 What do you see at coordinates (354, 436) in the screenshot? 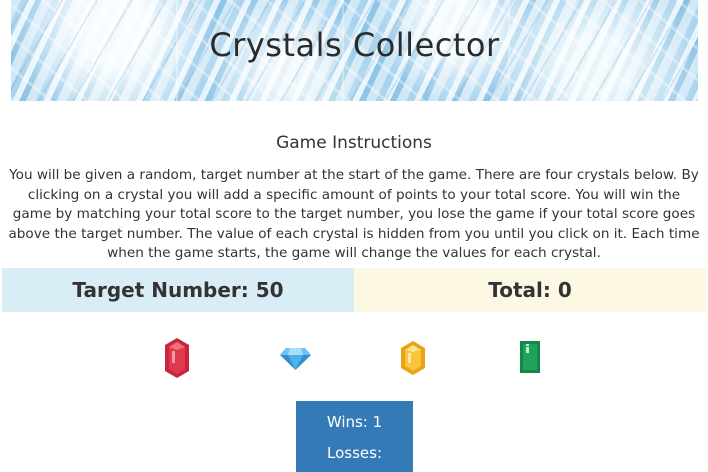
I see `scoreboard: Wins: 1 Losses:` at bounding box center [354, 436].